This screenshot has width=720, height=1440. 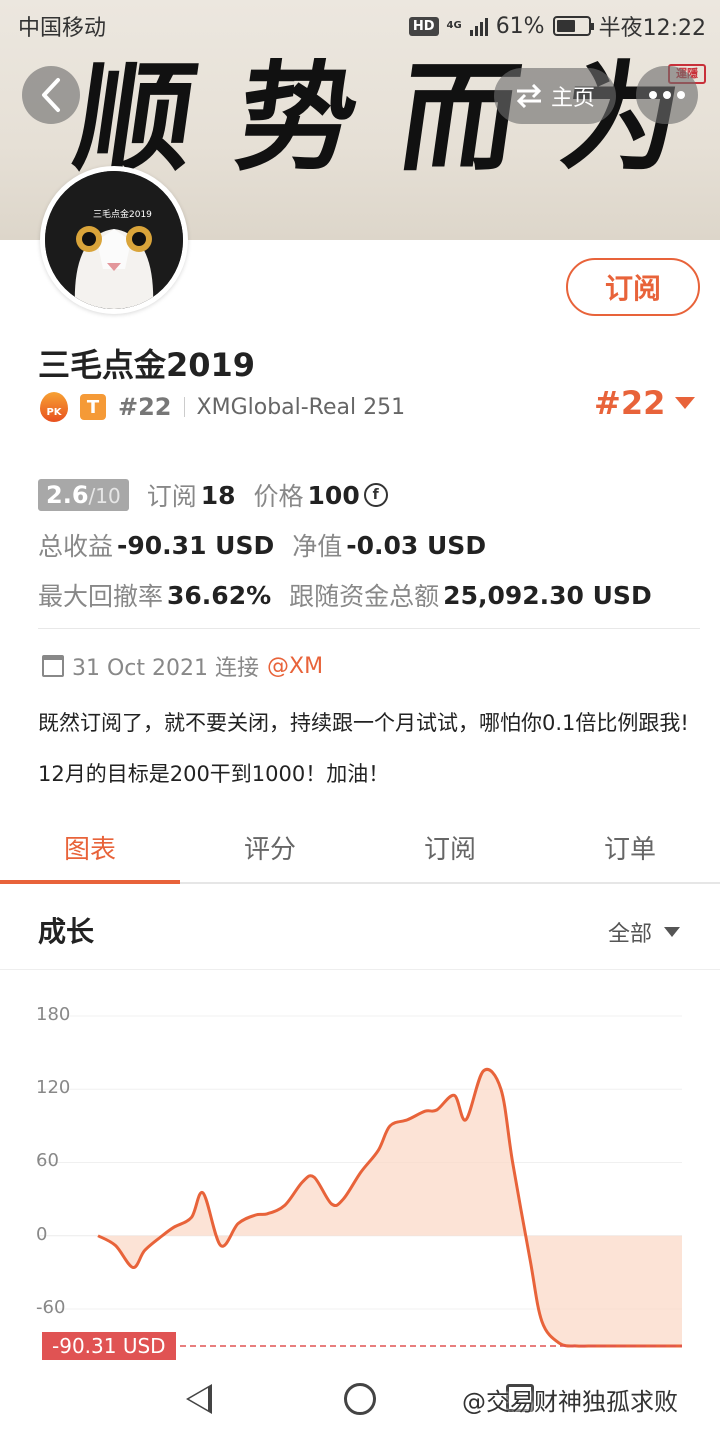 What do you see at coordinates (633, 287) in the screenshot?
I see `subscribe-button: 订阅` at bounding box center [633, 287].